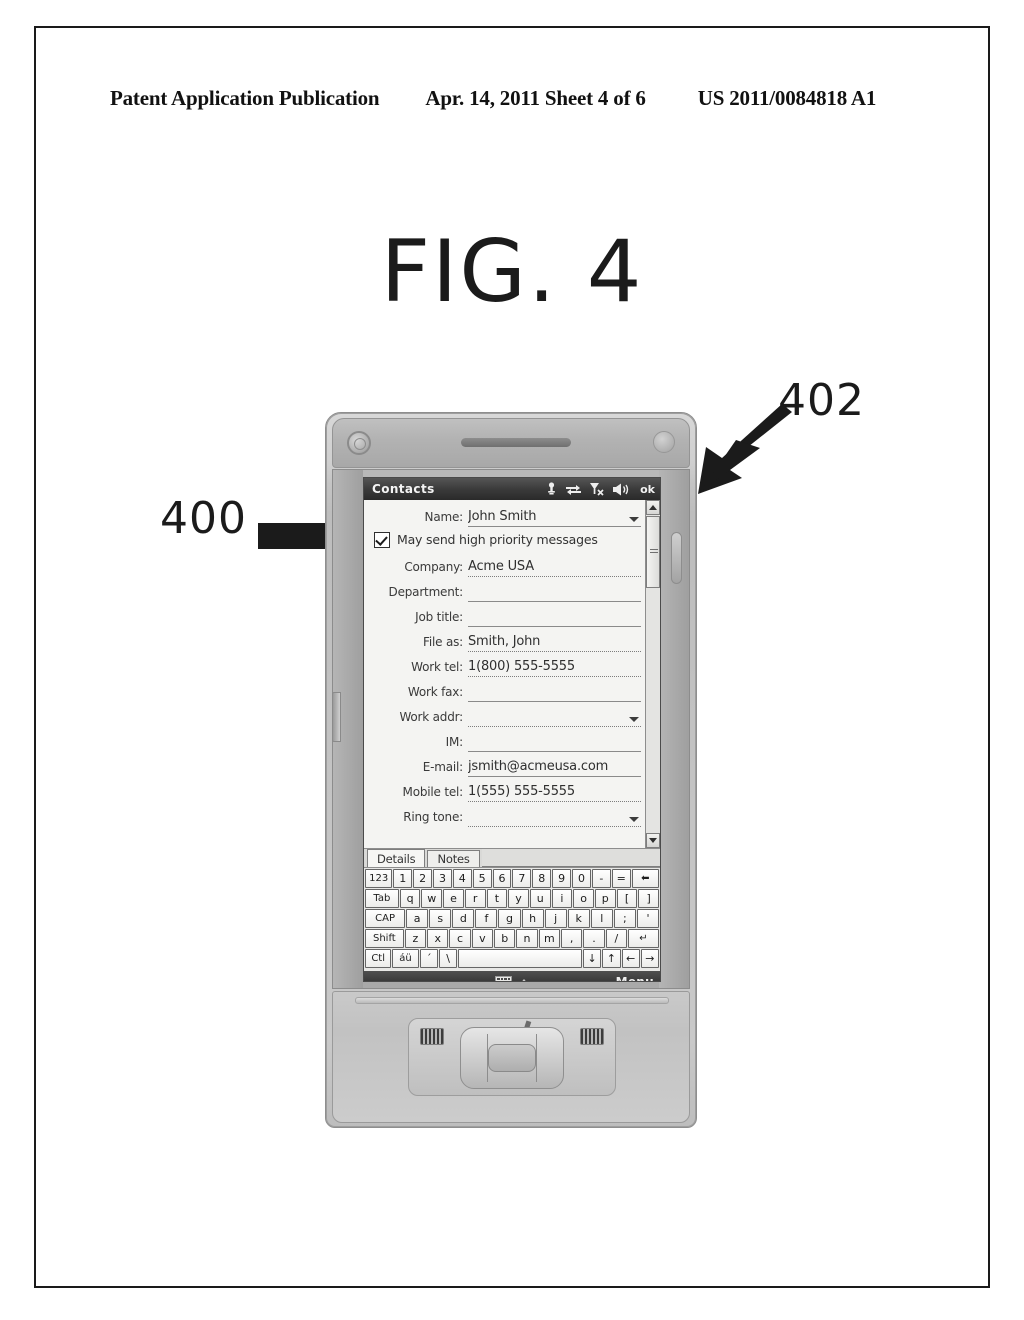  Describe the element at coordinates (647, 918) in the screenshot. I see `key-key: '` at that location.